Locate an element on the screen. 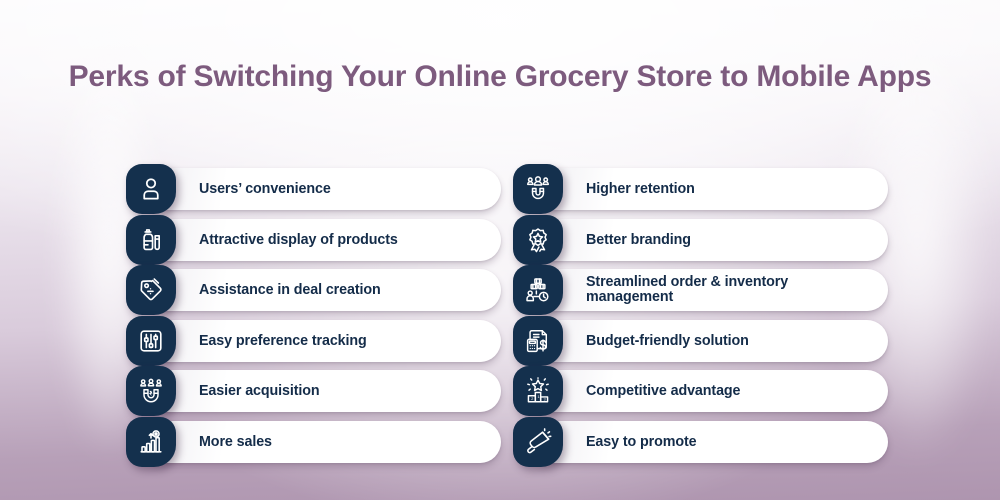 Image resolution: width=1000 pixels, height=500 pixels. svg-text: 2 is located at coordinates (532, 398).